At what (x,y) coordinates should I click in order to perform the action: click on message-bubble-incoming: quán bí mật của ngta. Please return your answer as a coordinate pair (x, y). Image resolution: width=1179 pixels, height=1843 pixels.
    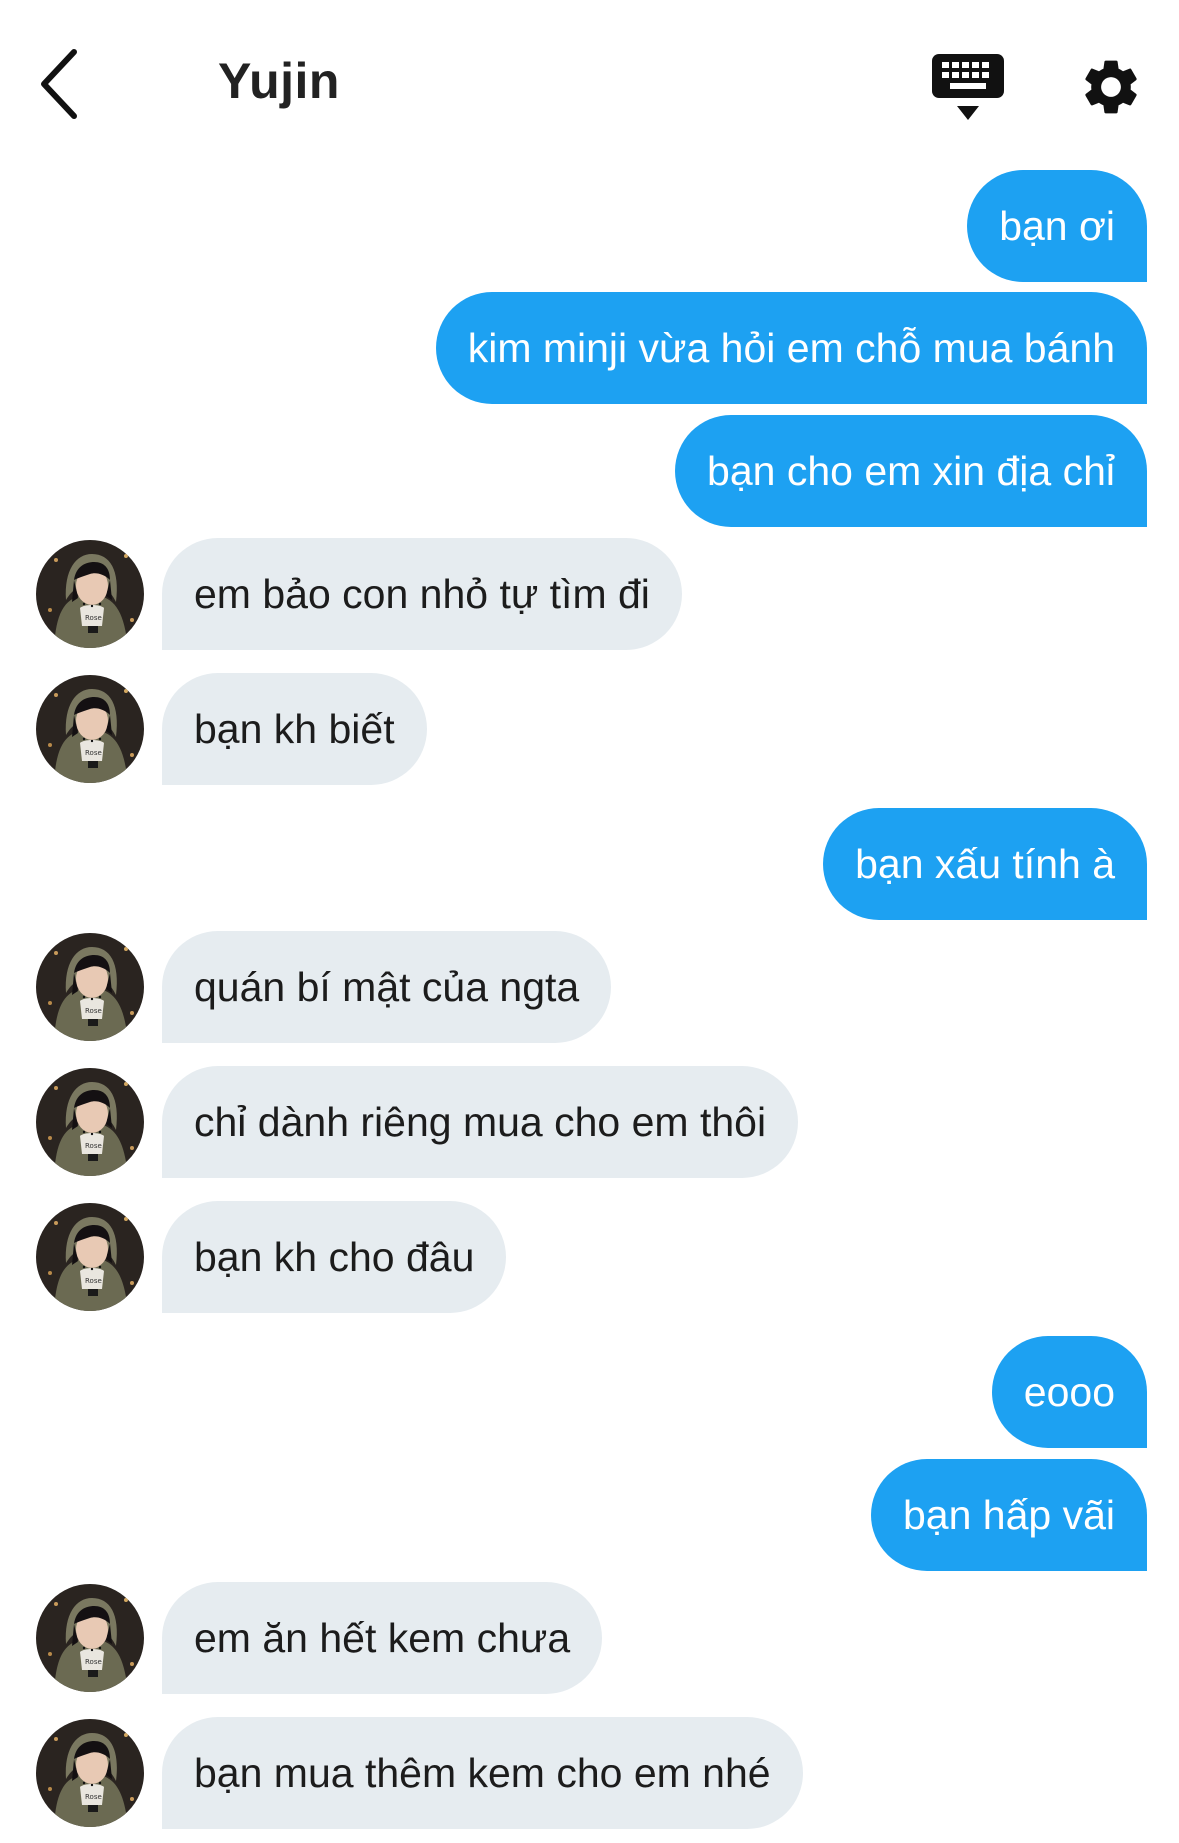
    Looking at the image, I should click on (387, 987).